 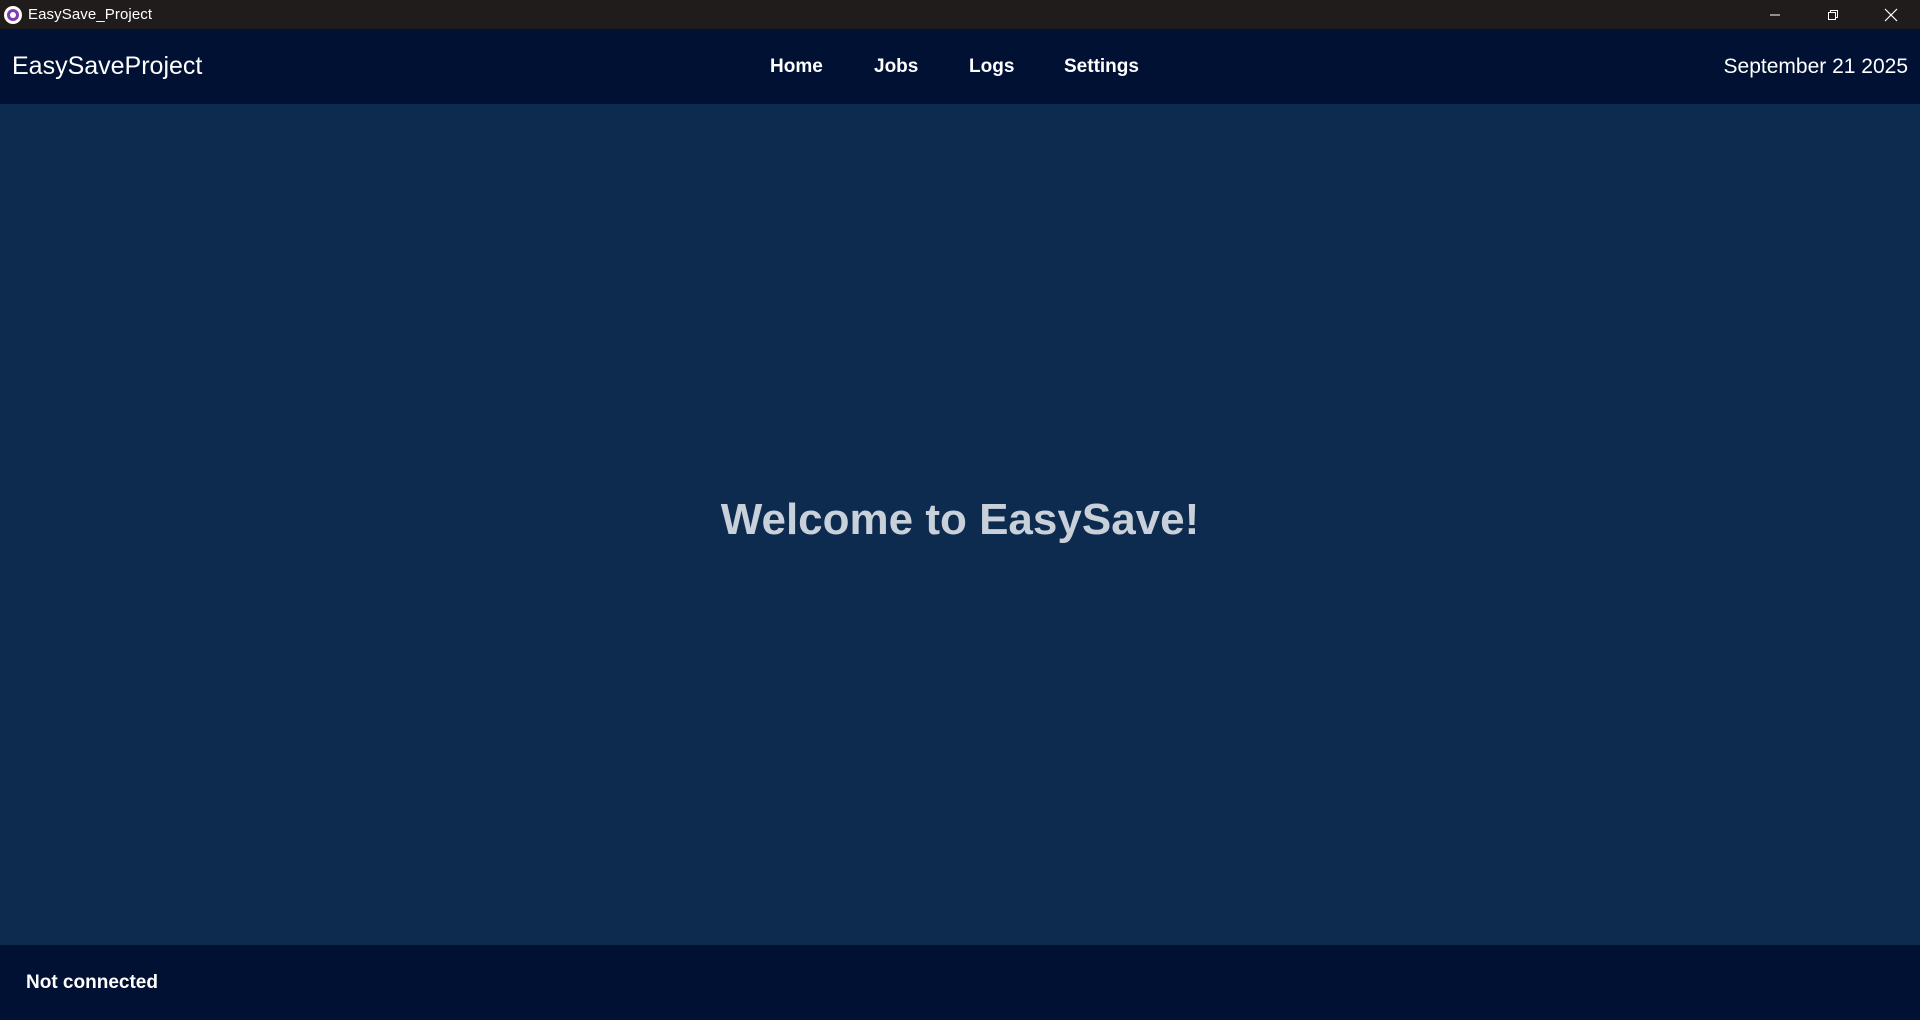 I want to click on title-bar: EasySave_Project, so click(x=960, y=14).